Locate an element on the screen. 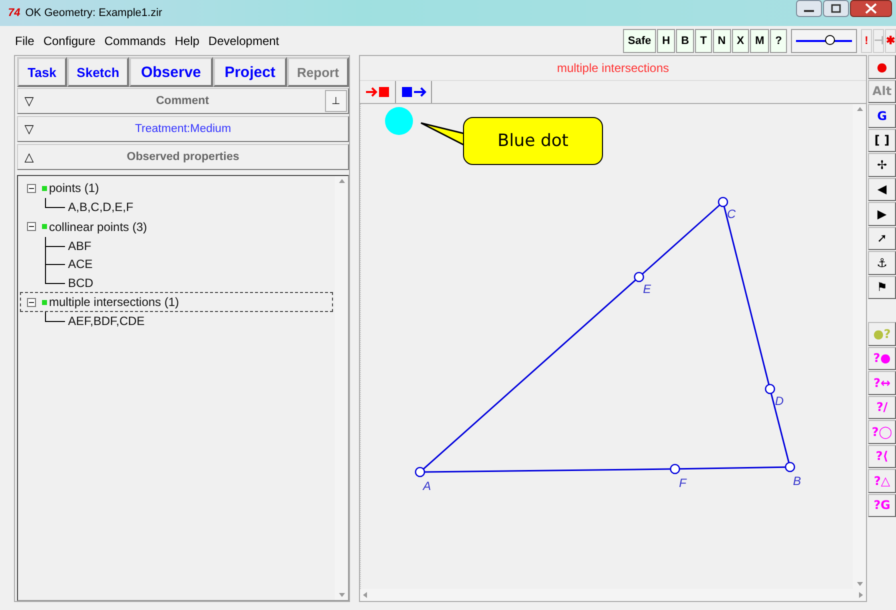 This screenshot has height=610, width=896. tree-item: BCD is located at coordinates (81, 283).